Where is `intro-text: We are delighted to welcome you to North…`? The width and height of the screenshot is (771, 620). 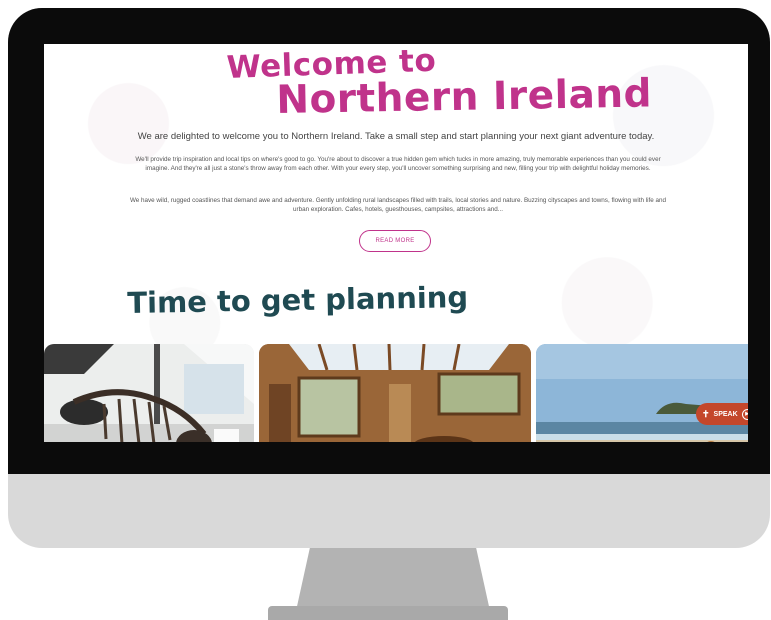
intro-text: We are delighted to welcome you to North… is located at coordinates (396, 136).